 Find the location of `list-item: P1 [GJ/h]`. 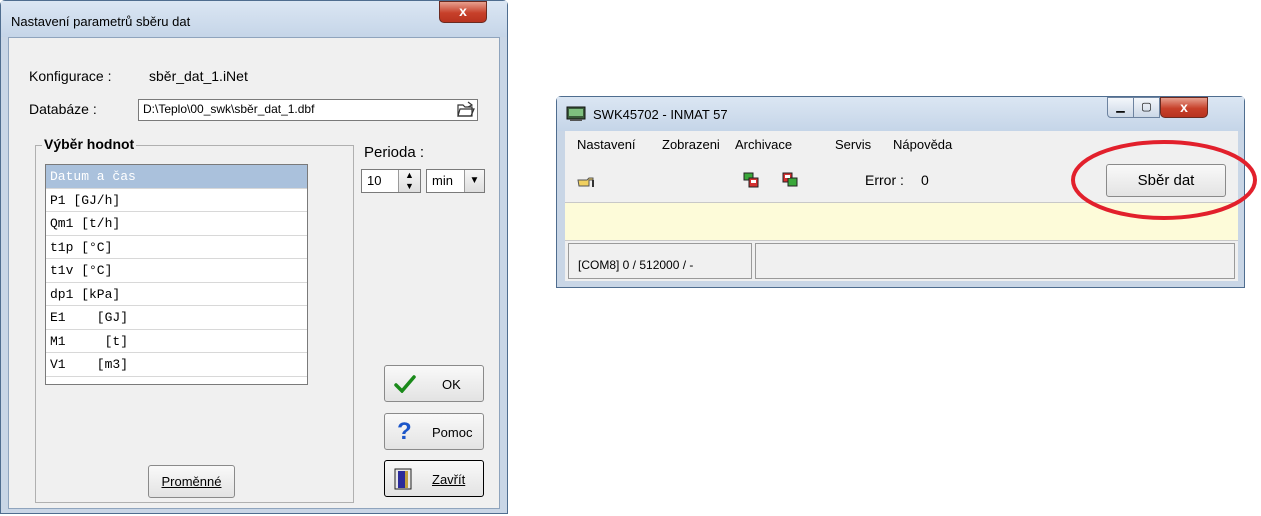

list-item: P1 [GJ/h] is located at coordinates (176, 200).